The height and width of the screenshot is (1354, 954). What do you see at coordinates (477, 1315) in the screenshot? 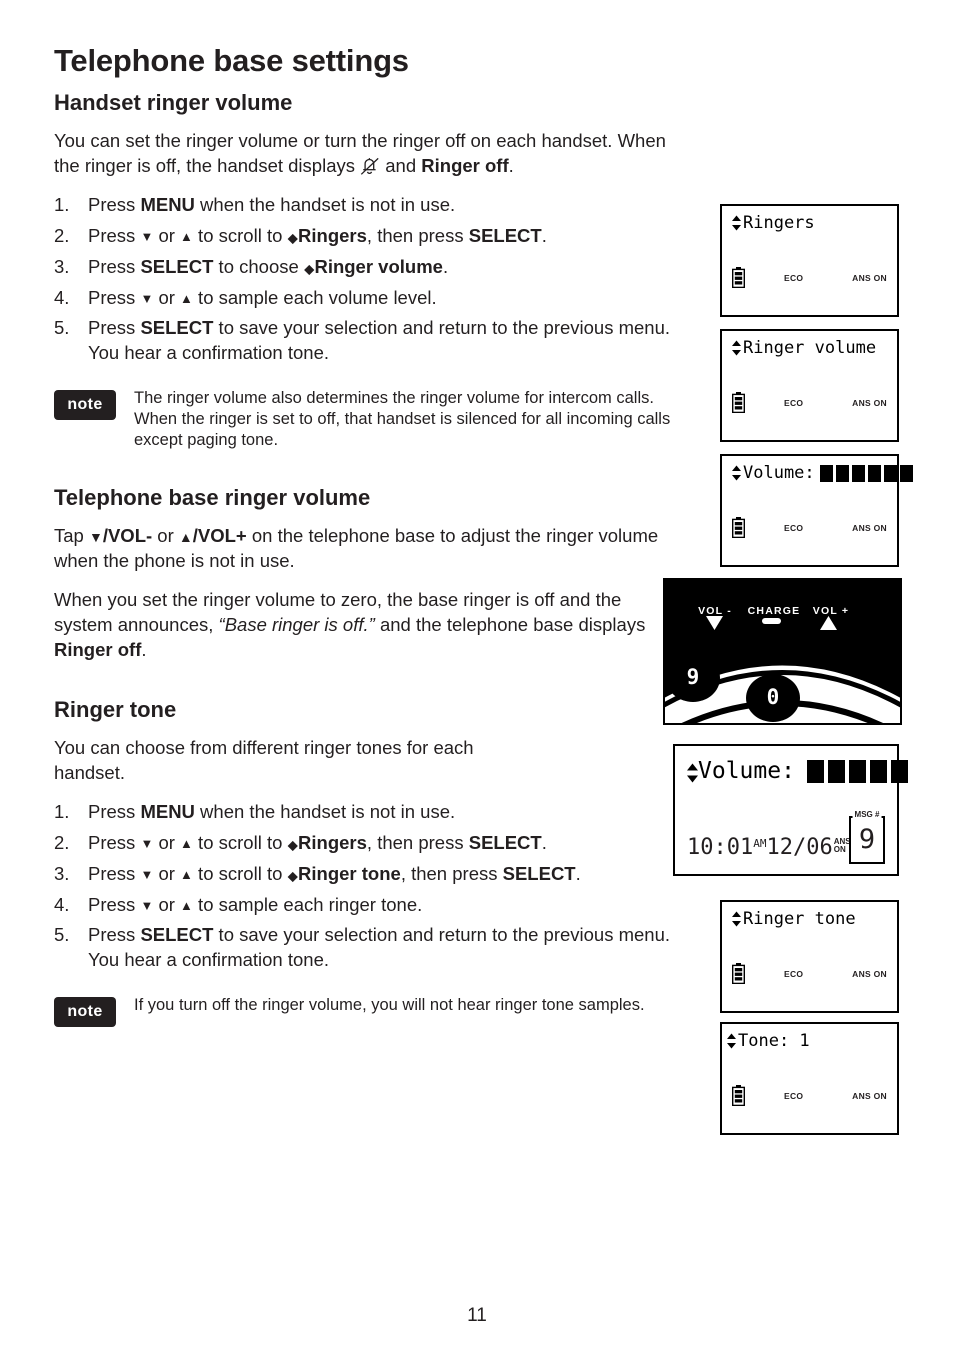
I see `page-number: 11` at bounding box center [477, 1315].